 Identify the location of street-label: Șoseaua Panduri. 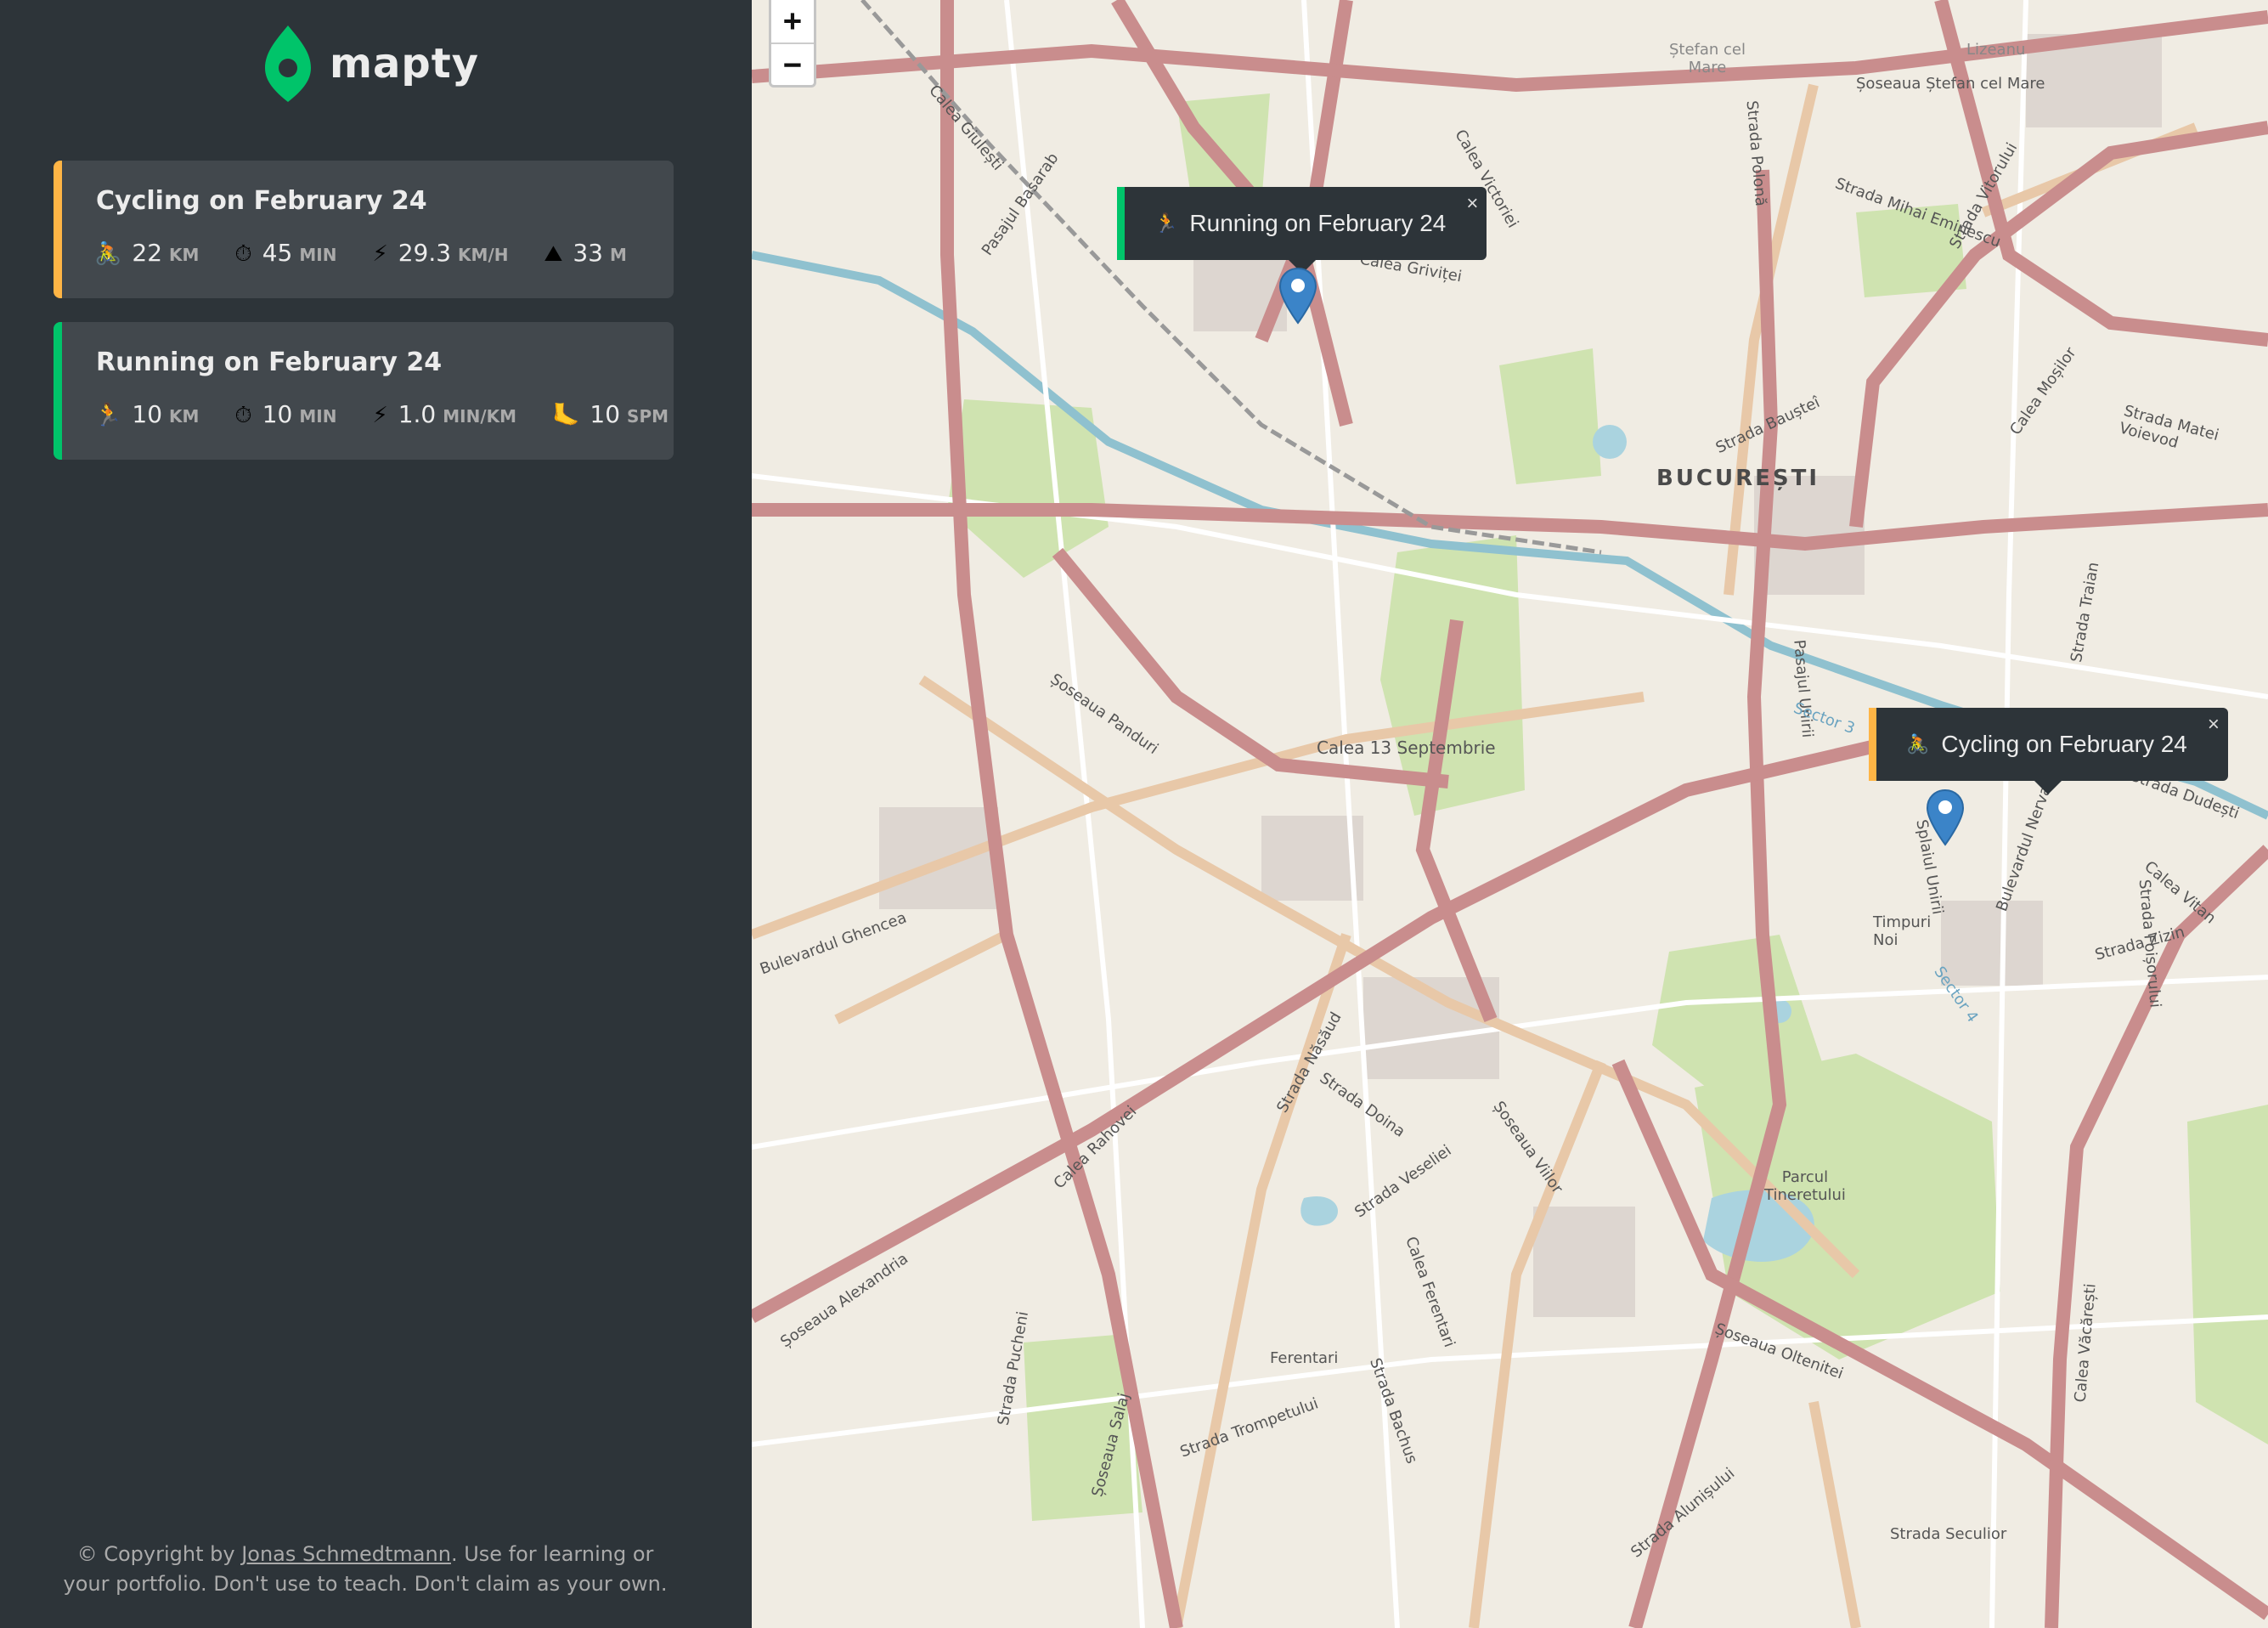
(1104, 714).